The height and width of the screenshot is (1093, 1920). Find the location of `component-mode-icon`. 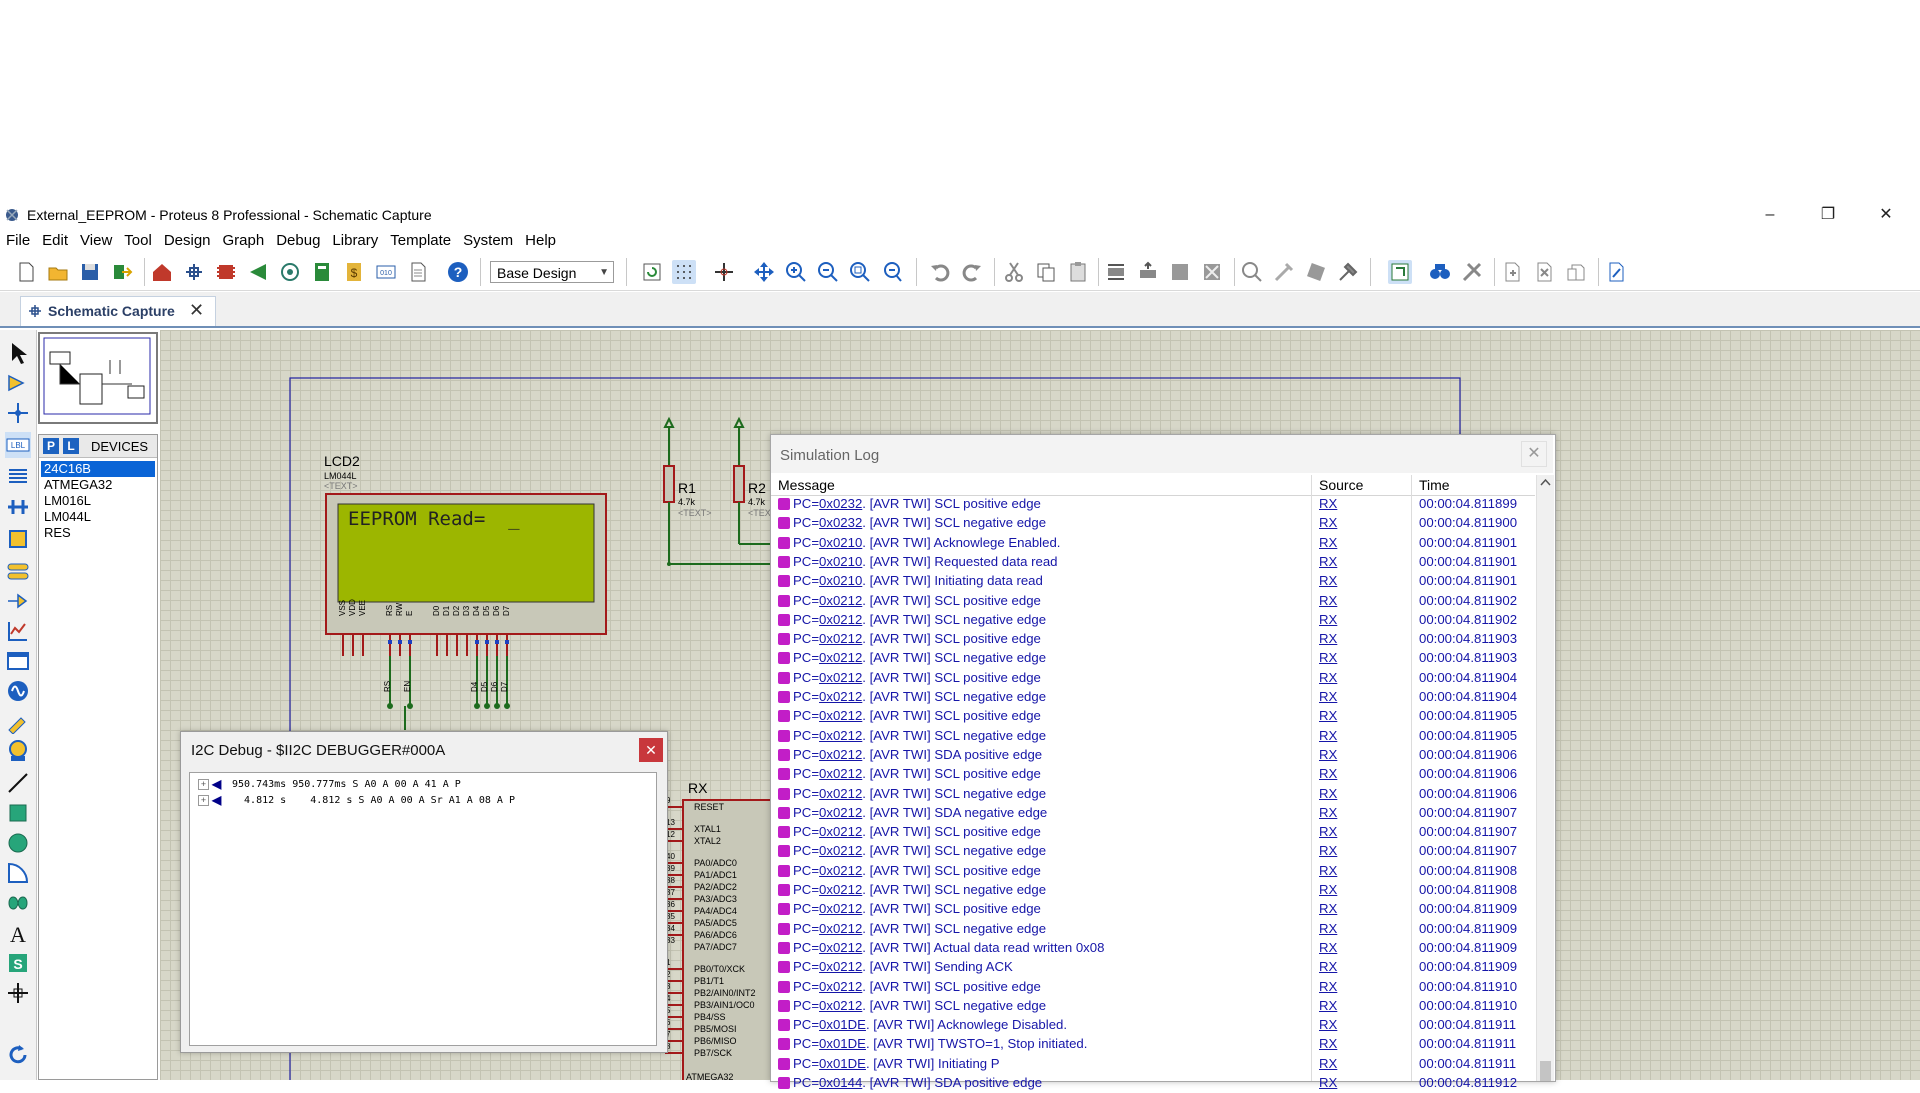

component-mode-icon is located at coordinates (18, 383).